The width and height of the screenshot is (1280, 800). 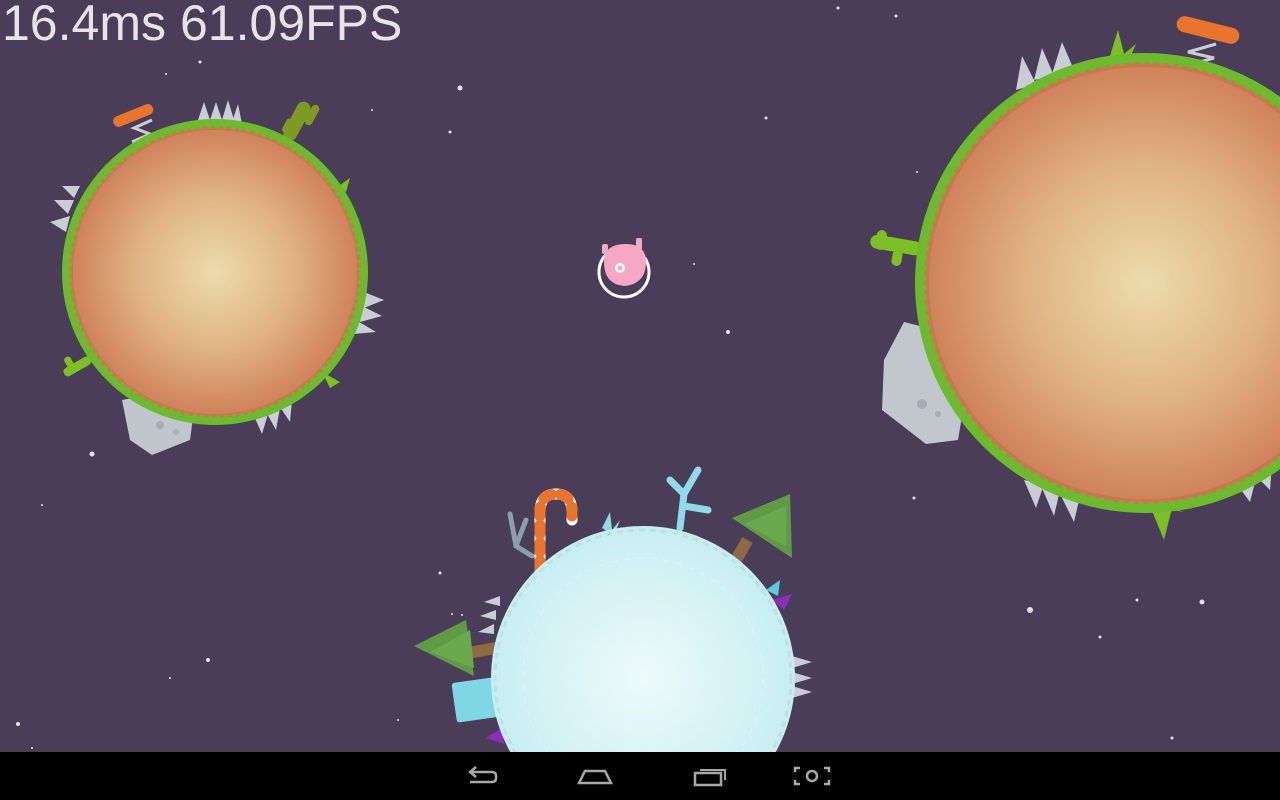 I want to click on frame-time-text: 16.4ms, so click(x=84, y=25).